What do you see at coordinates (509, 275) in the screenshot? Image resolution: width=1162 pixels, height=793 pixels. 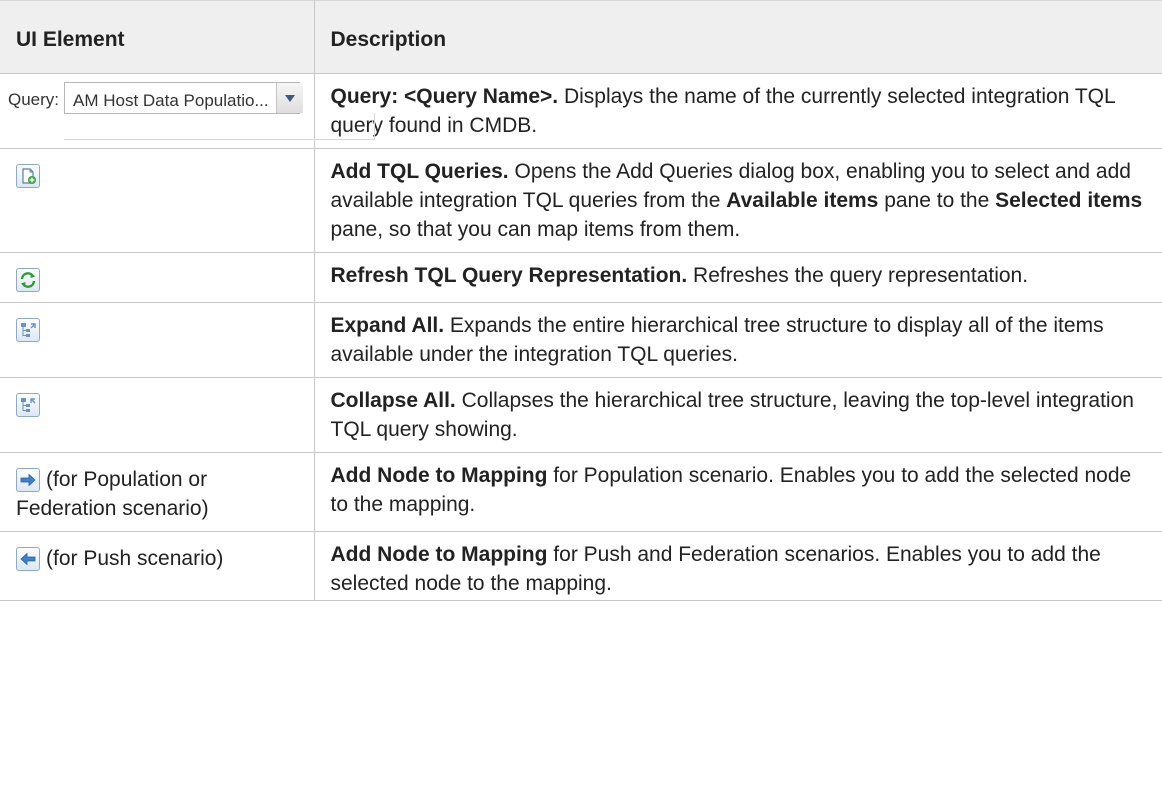 I see `row-title: Refresh TQL Query Representation.` at bounding box center [509, 275].